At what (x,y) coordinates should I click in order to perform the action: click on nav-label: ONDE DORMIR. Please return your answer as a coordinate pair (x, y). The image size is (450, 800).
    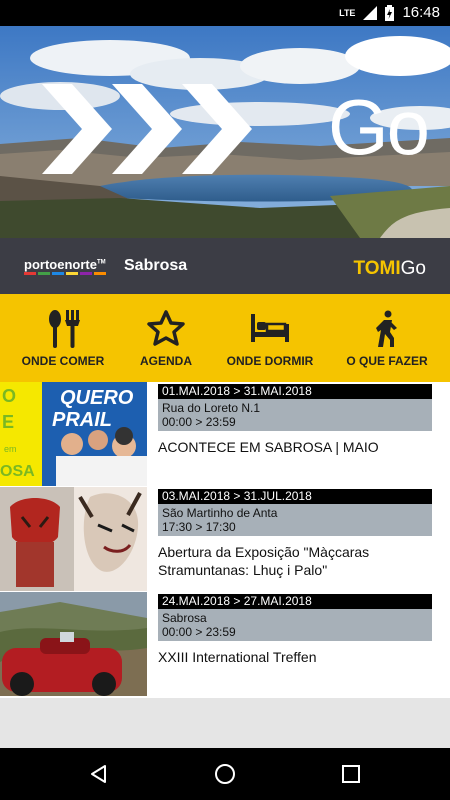
    Looking at the image, I should click on (270, 361).